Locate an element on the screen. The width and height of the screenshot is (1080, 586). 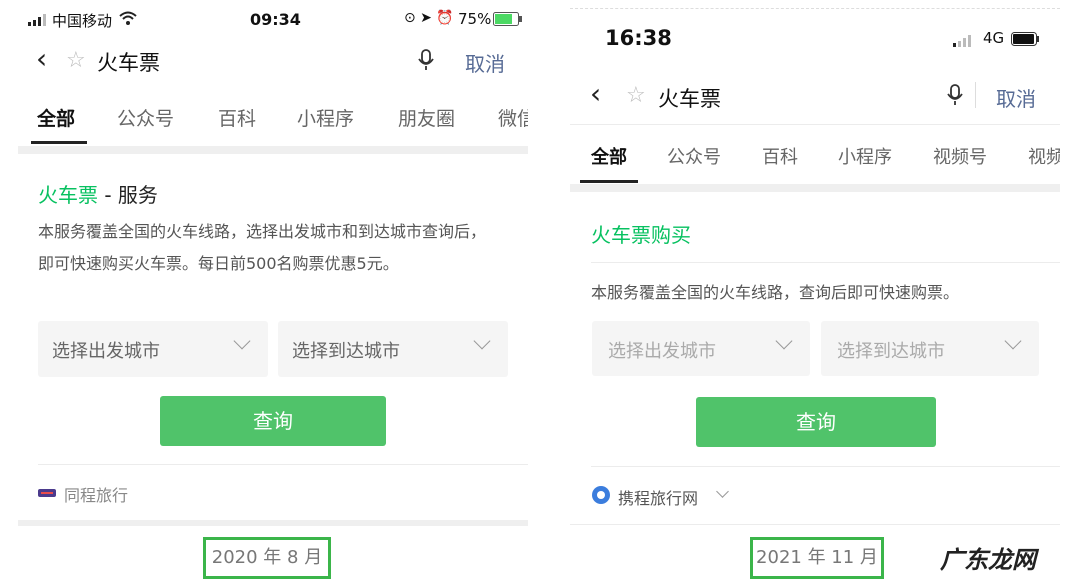
tab-channels: 视频号 is located at coordinates (960, 156).